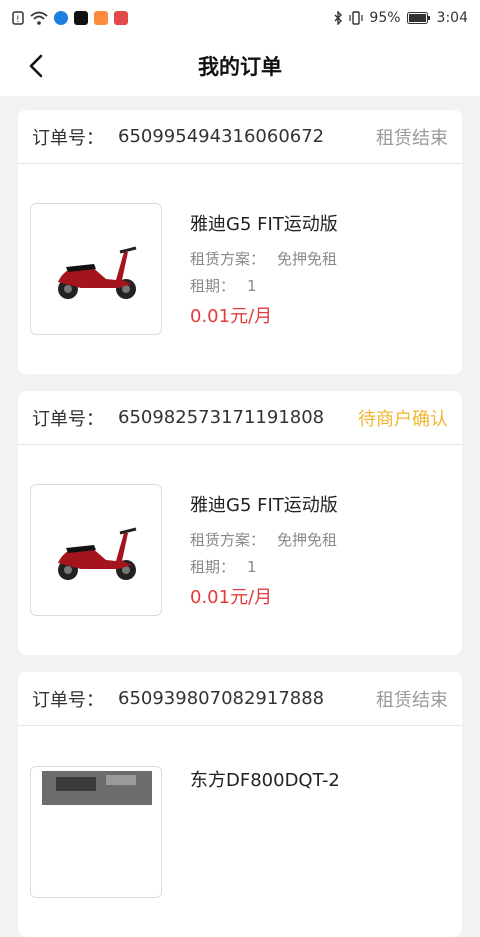 The width and height of the screenshot is (480, 937). Describe the element at coordinates (385, 18) in the screenshot. I see `battery-percent: 95%` at that location.